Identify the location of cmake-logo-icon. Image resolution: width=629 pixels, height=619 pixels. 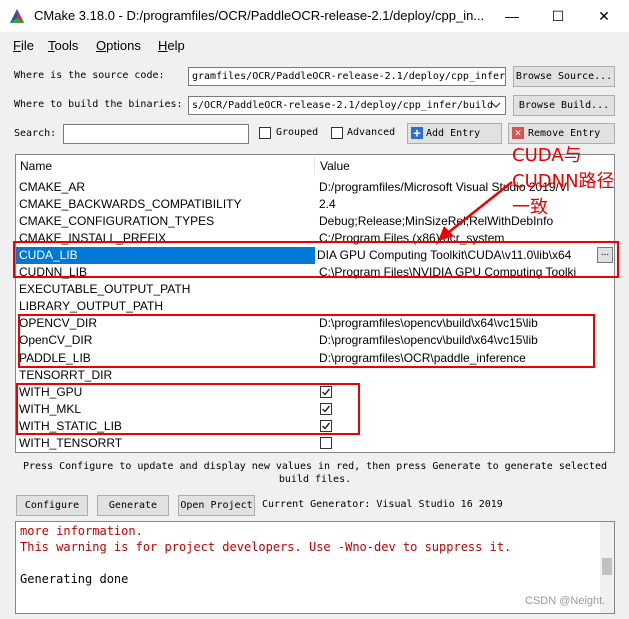
(17, 16).